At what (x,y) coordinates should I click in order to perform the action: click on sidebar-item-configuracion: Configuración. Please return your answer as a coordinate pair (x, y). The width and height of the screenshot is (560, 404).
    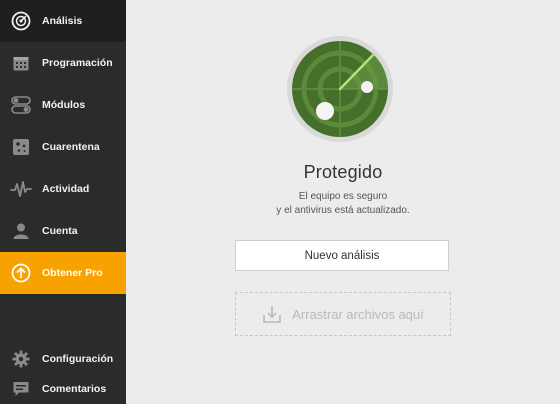
    Looking at the image, I should click on (63, 359).